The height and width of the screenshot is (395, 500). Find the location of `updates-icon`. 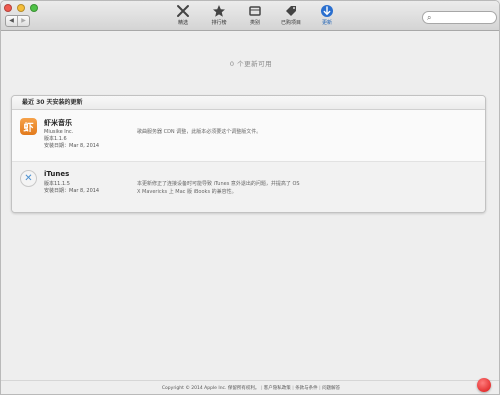

updates-icon is located at coordinates (327, 11).